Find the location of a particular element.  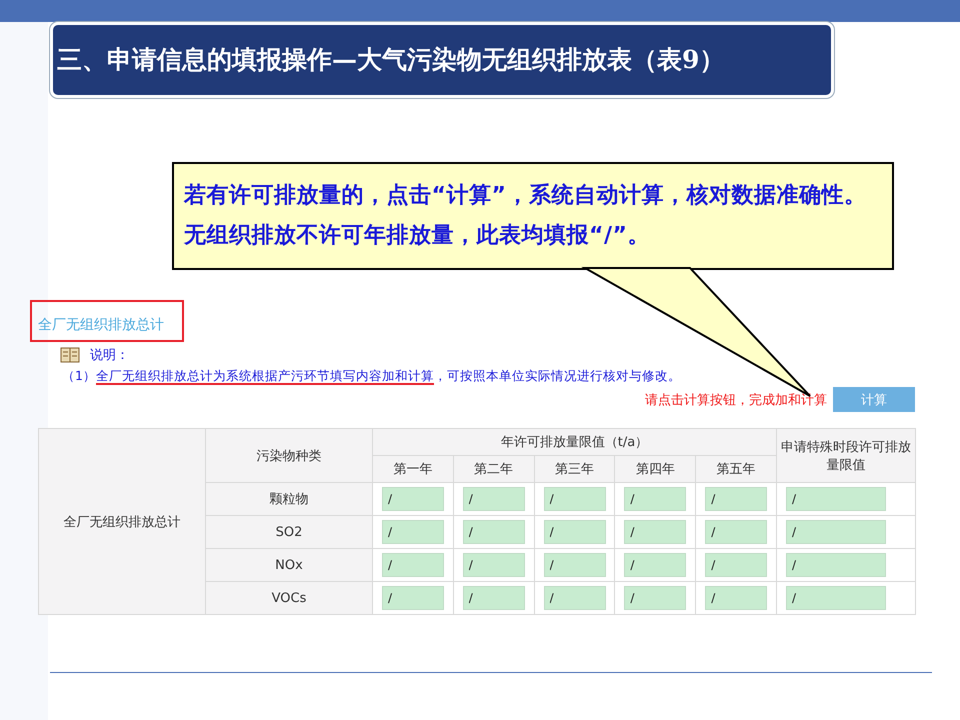

hint-text: 请点击计算按钮，完成加和计算 is located at coordinates (736, 400).